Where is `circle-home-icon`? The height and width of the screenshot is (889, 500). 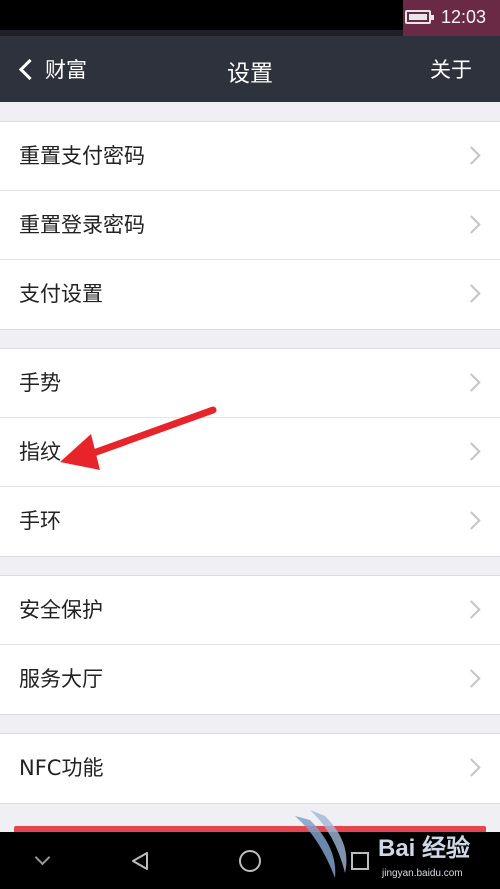
circle-home-icon is located at coordinates (250, 860).